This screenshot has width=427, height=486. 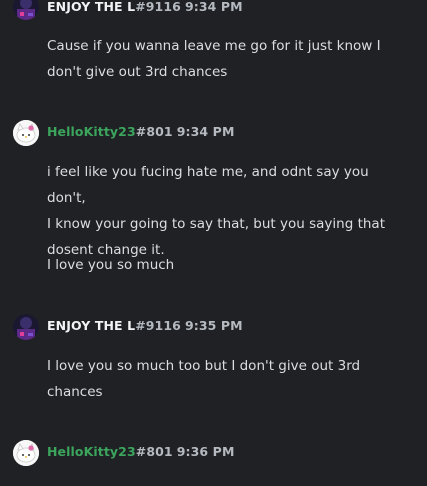 What do you see at coordinates (137, 72) in the screenshot?
I see `message-line: don't give out 3rd chances` at bounding box center [137, 72].